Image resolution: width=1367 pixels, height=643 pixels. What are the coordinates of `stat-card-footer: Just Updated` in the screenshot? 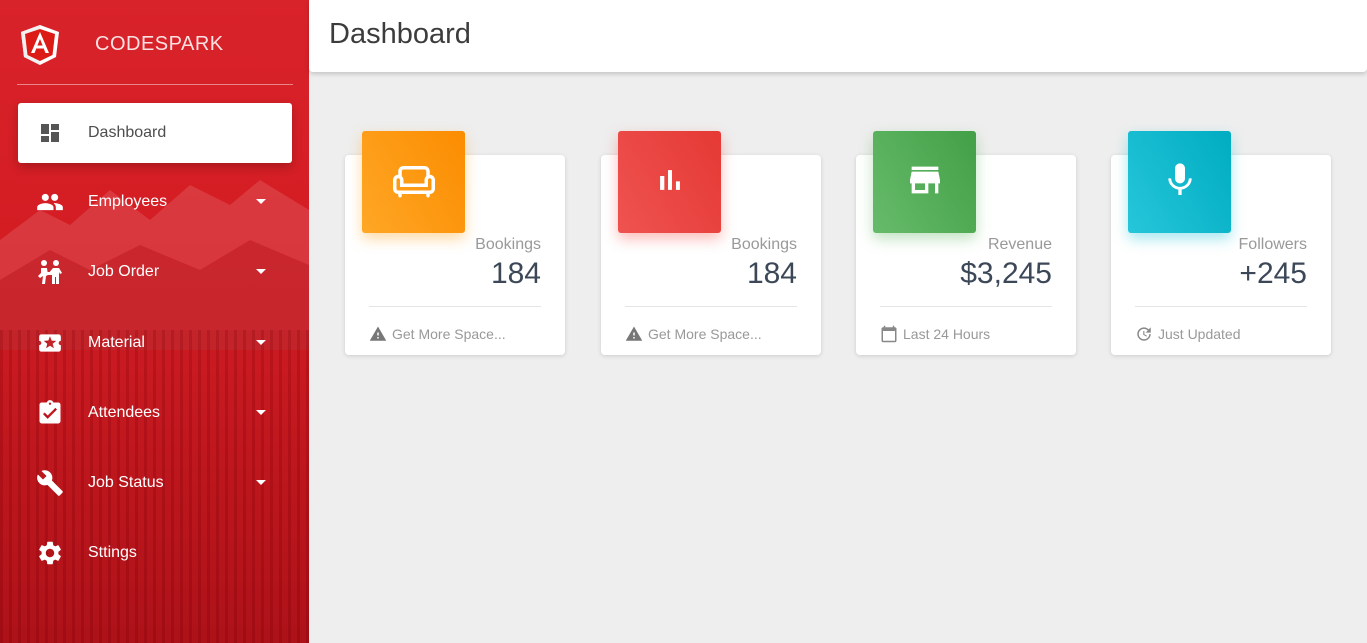 It's located at (1188, 334).